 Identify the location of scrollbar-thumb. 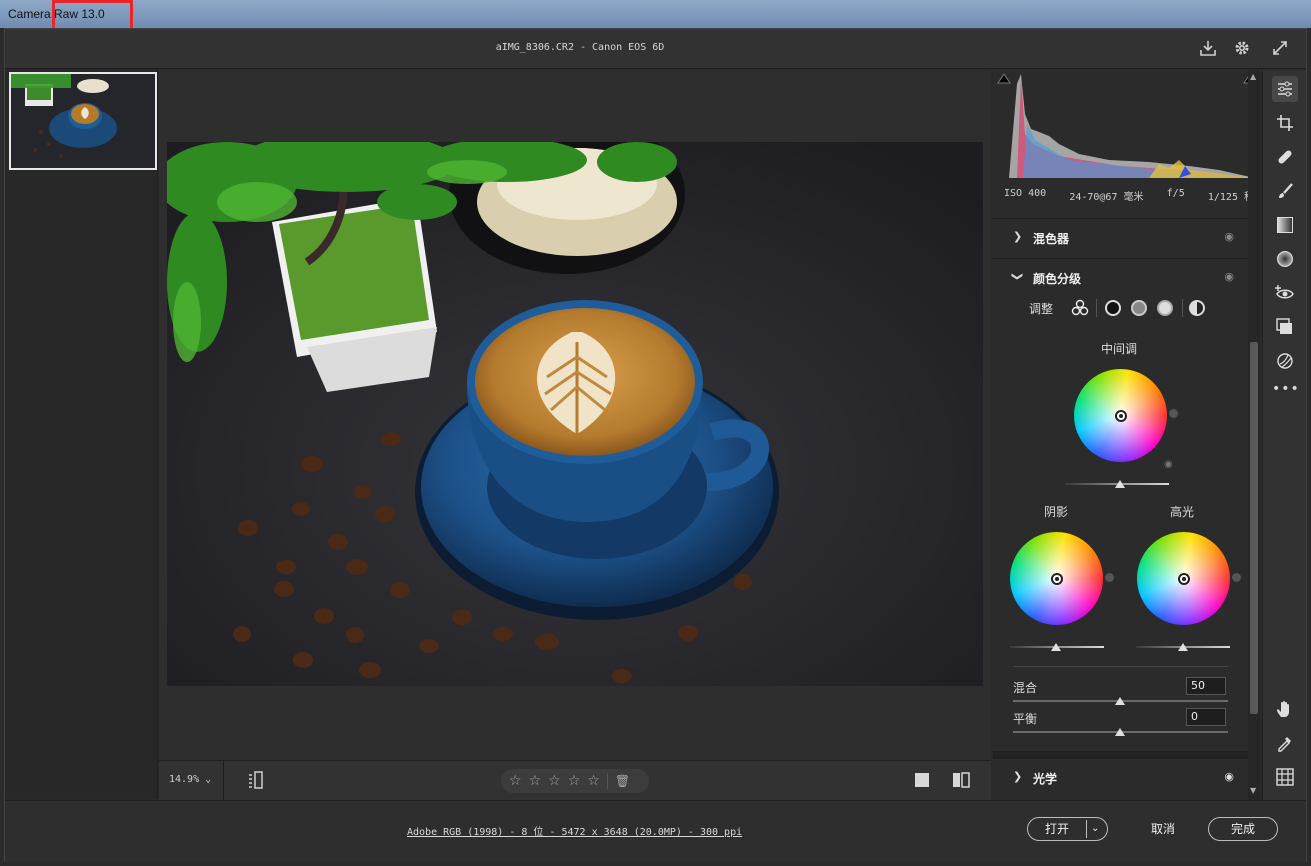
(1254, 528).